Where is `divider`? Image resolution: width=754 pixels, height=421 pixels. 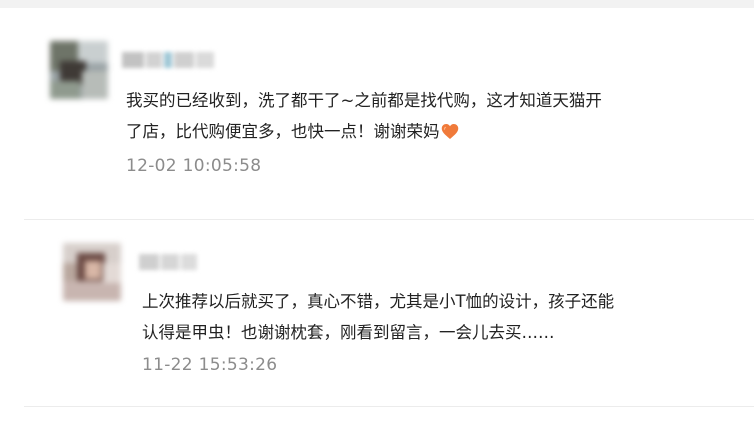 divider is located at coordinates (389, 406).